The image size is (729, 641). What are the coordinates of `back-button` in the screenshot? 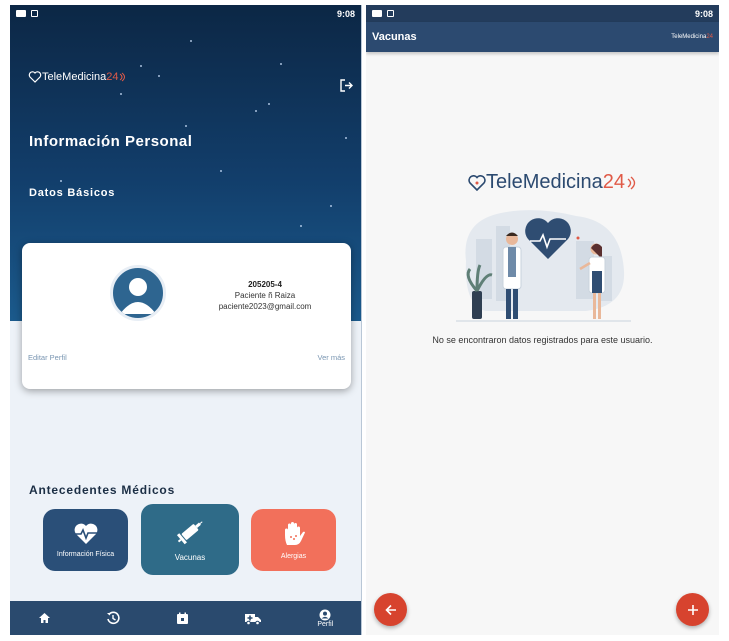 It's located at (390, 609).